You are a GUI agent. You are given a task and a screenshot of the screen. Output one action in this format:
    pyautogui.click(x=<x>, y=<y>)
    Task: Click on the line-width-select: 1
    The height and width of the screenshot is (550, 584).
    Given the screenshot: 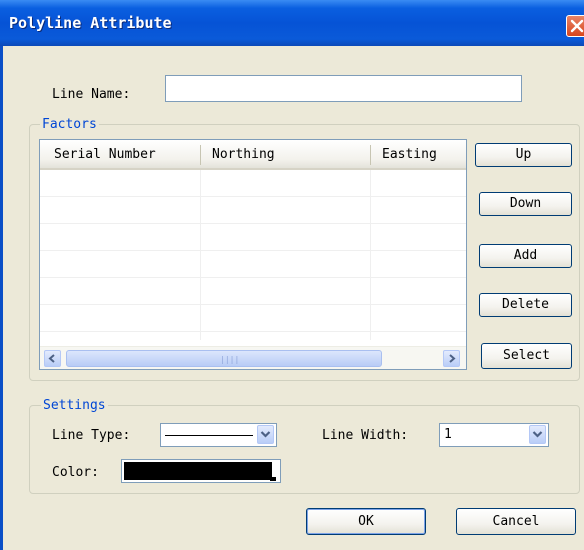 What is the action you would take?
    pyautogui.click(x=494, y=435)
    